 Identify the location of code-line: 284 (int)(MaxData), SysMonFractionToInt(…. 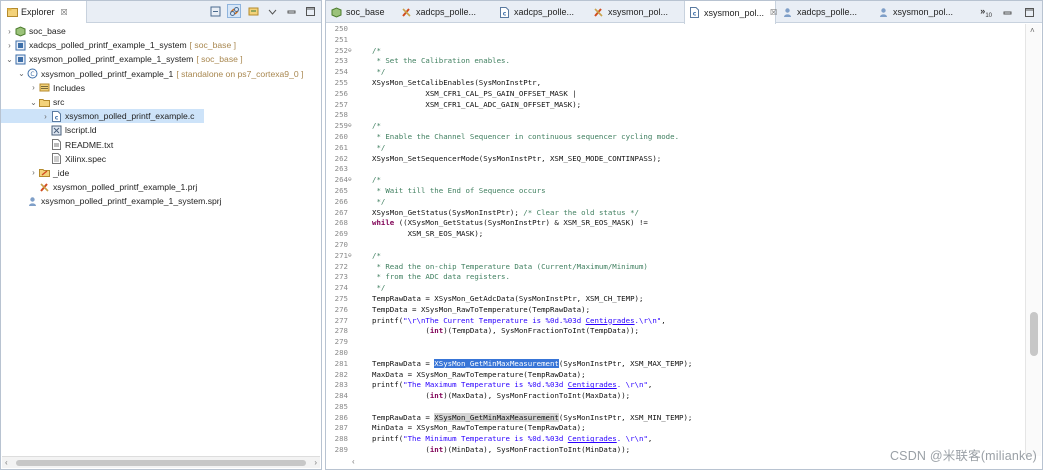
(675, 396).